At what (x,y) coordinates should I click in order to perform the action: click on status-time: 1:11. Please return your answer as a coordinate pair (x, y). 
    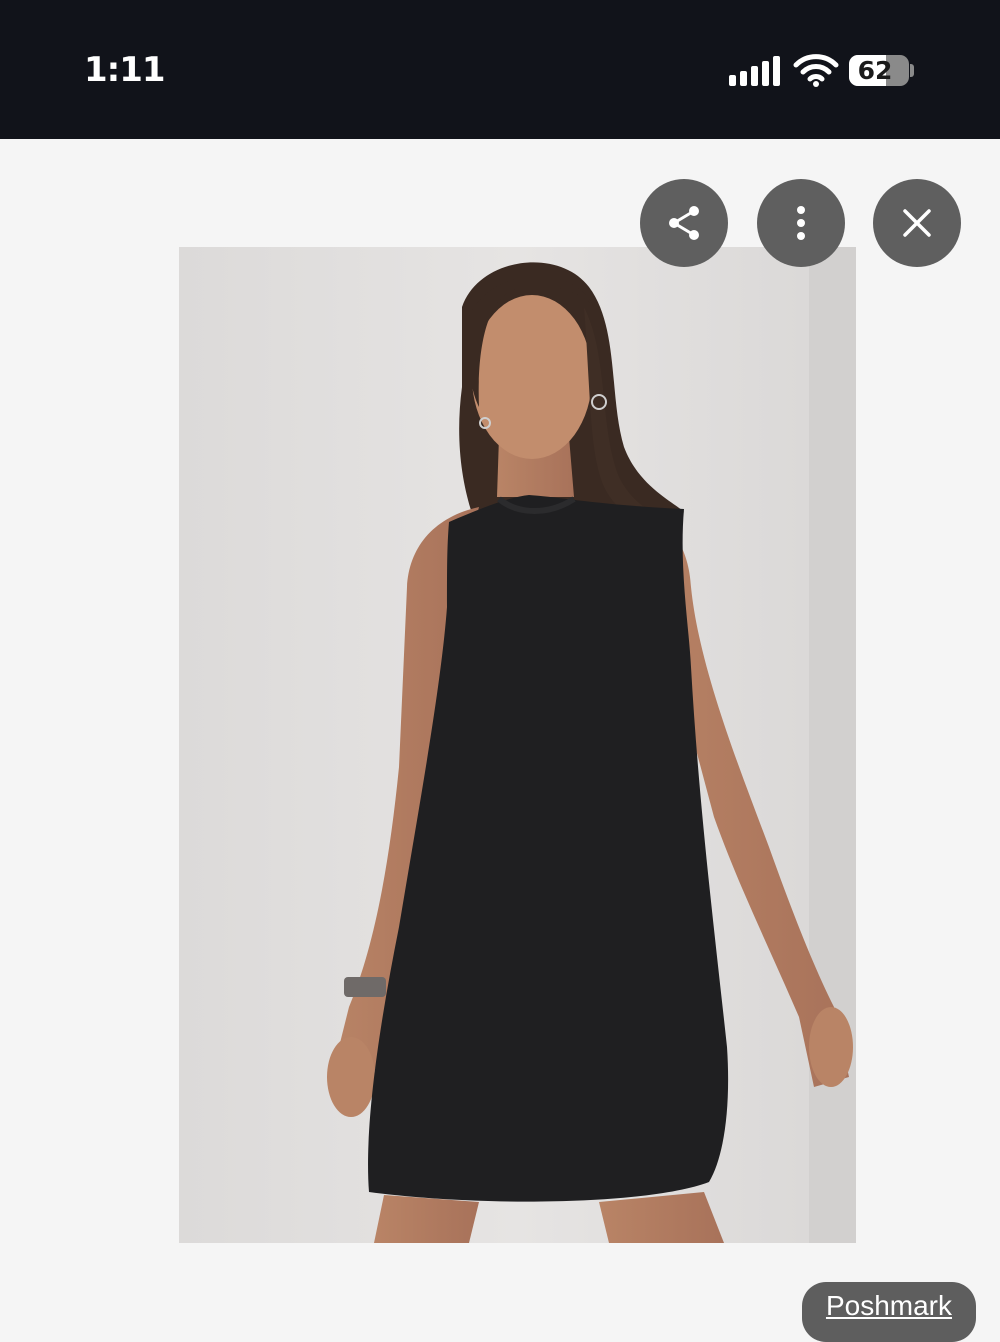
    Looking at the image, I should click on (125, 70).